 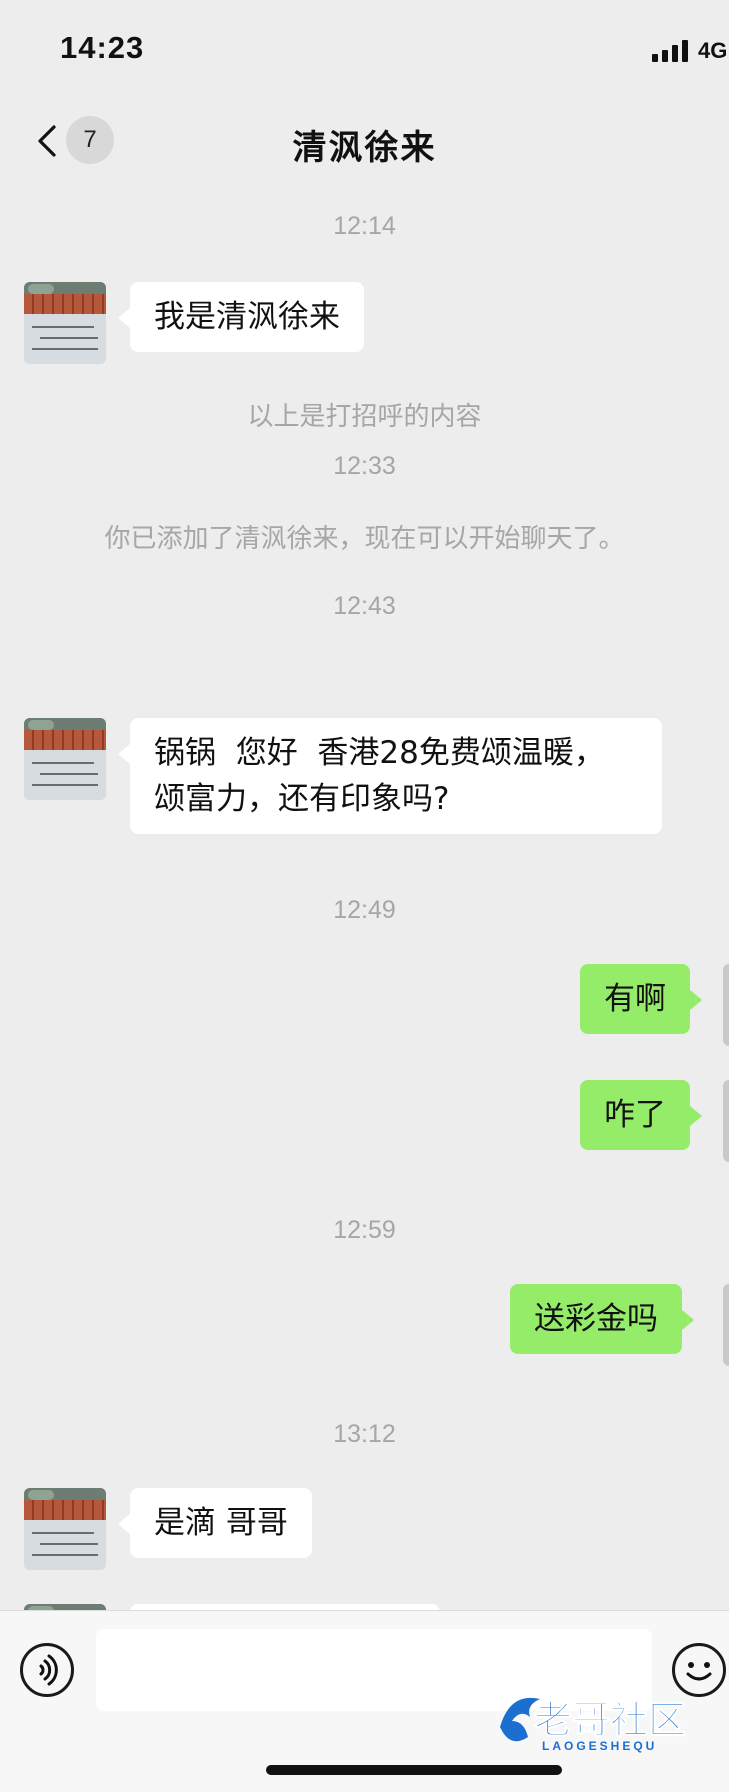 I want to click on message-bubble-sent: 有啊, so click(x=641, y=999).